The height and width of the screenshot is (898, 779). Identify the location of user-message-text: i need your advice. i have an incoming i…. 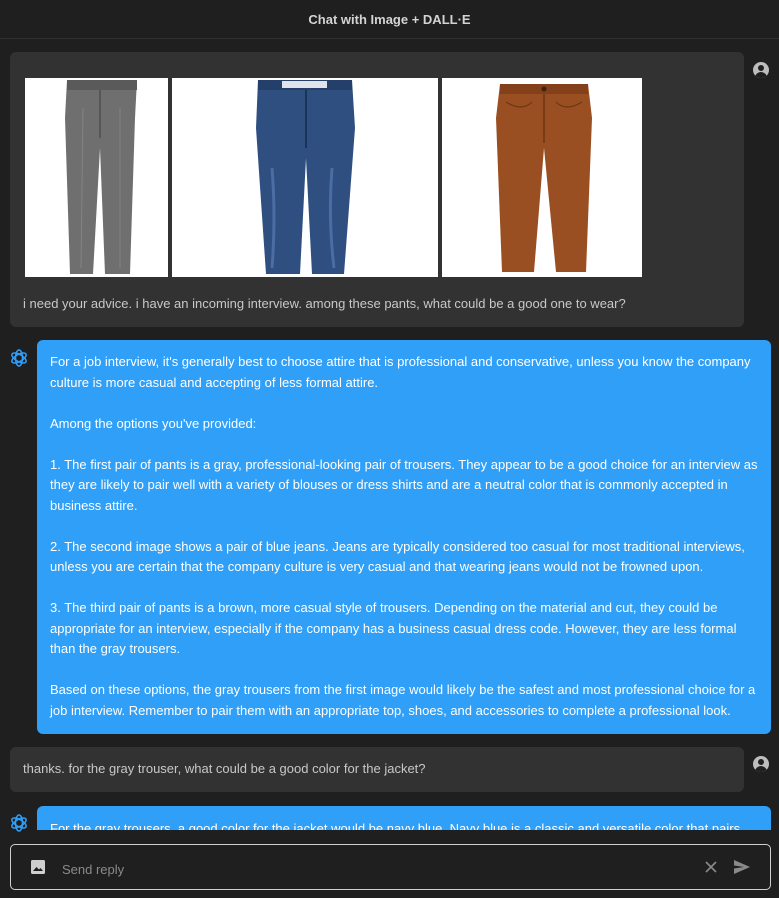
(324, 303).